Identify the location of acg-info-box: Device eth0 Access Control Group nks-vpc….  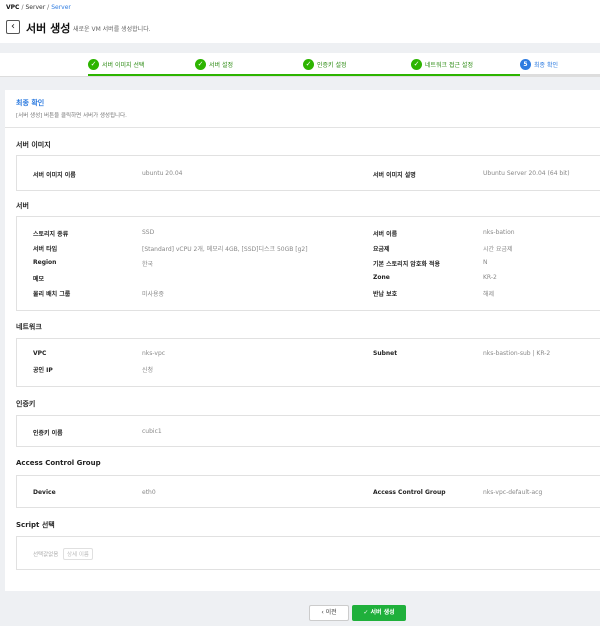
(308, 491).